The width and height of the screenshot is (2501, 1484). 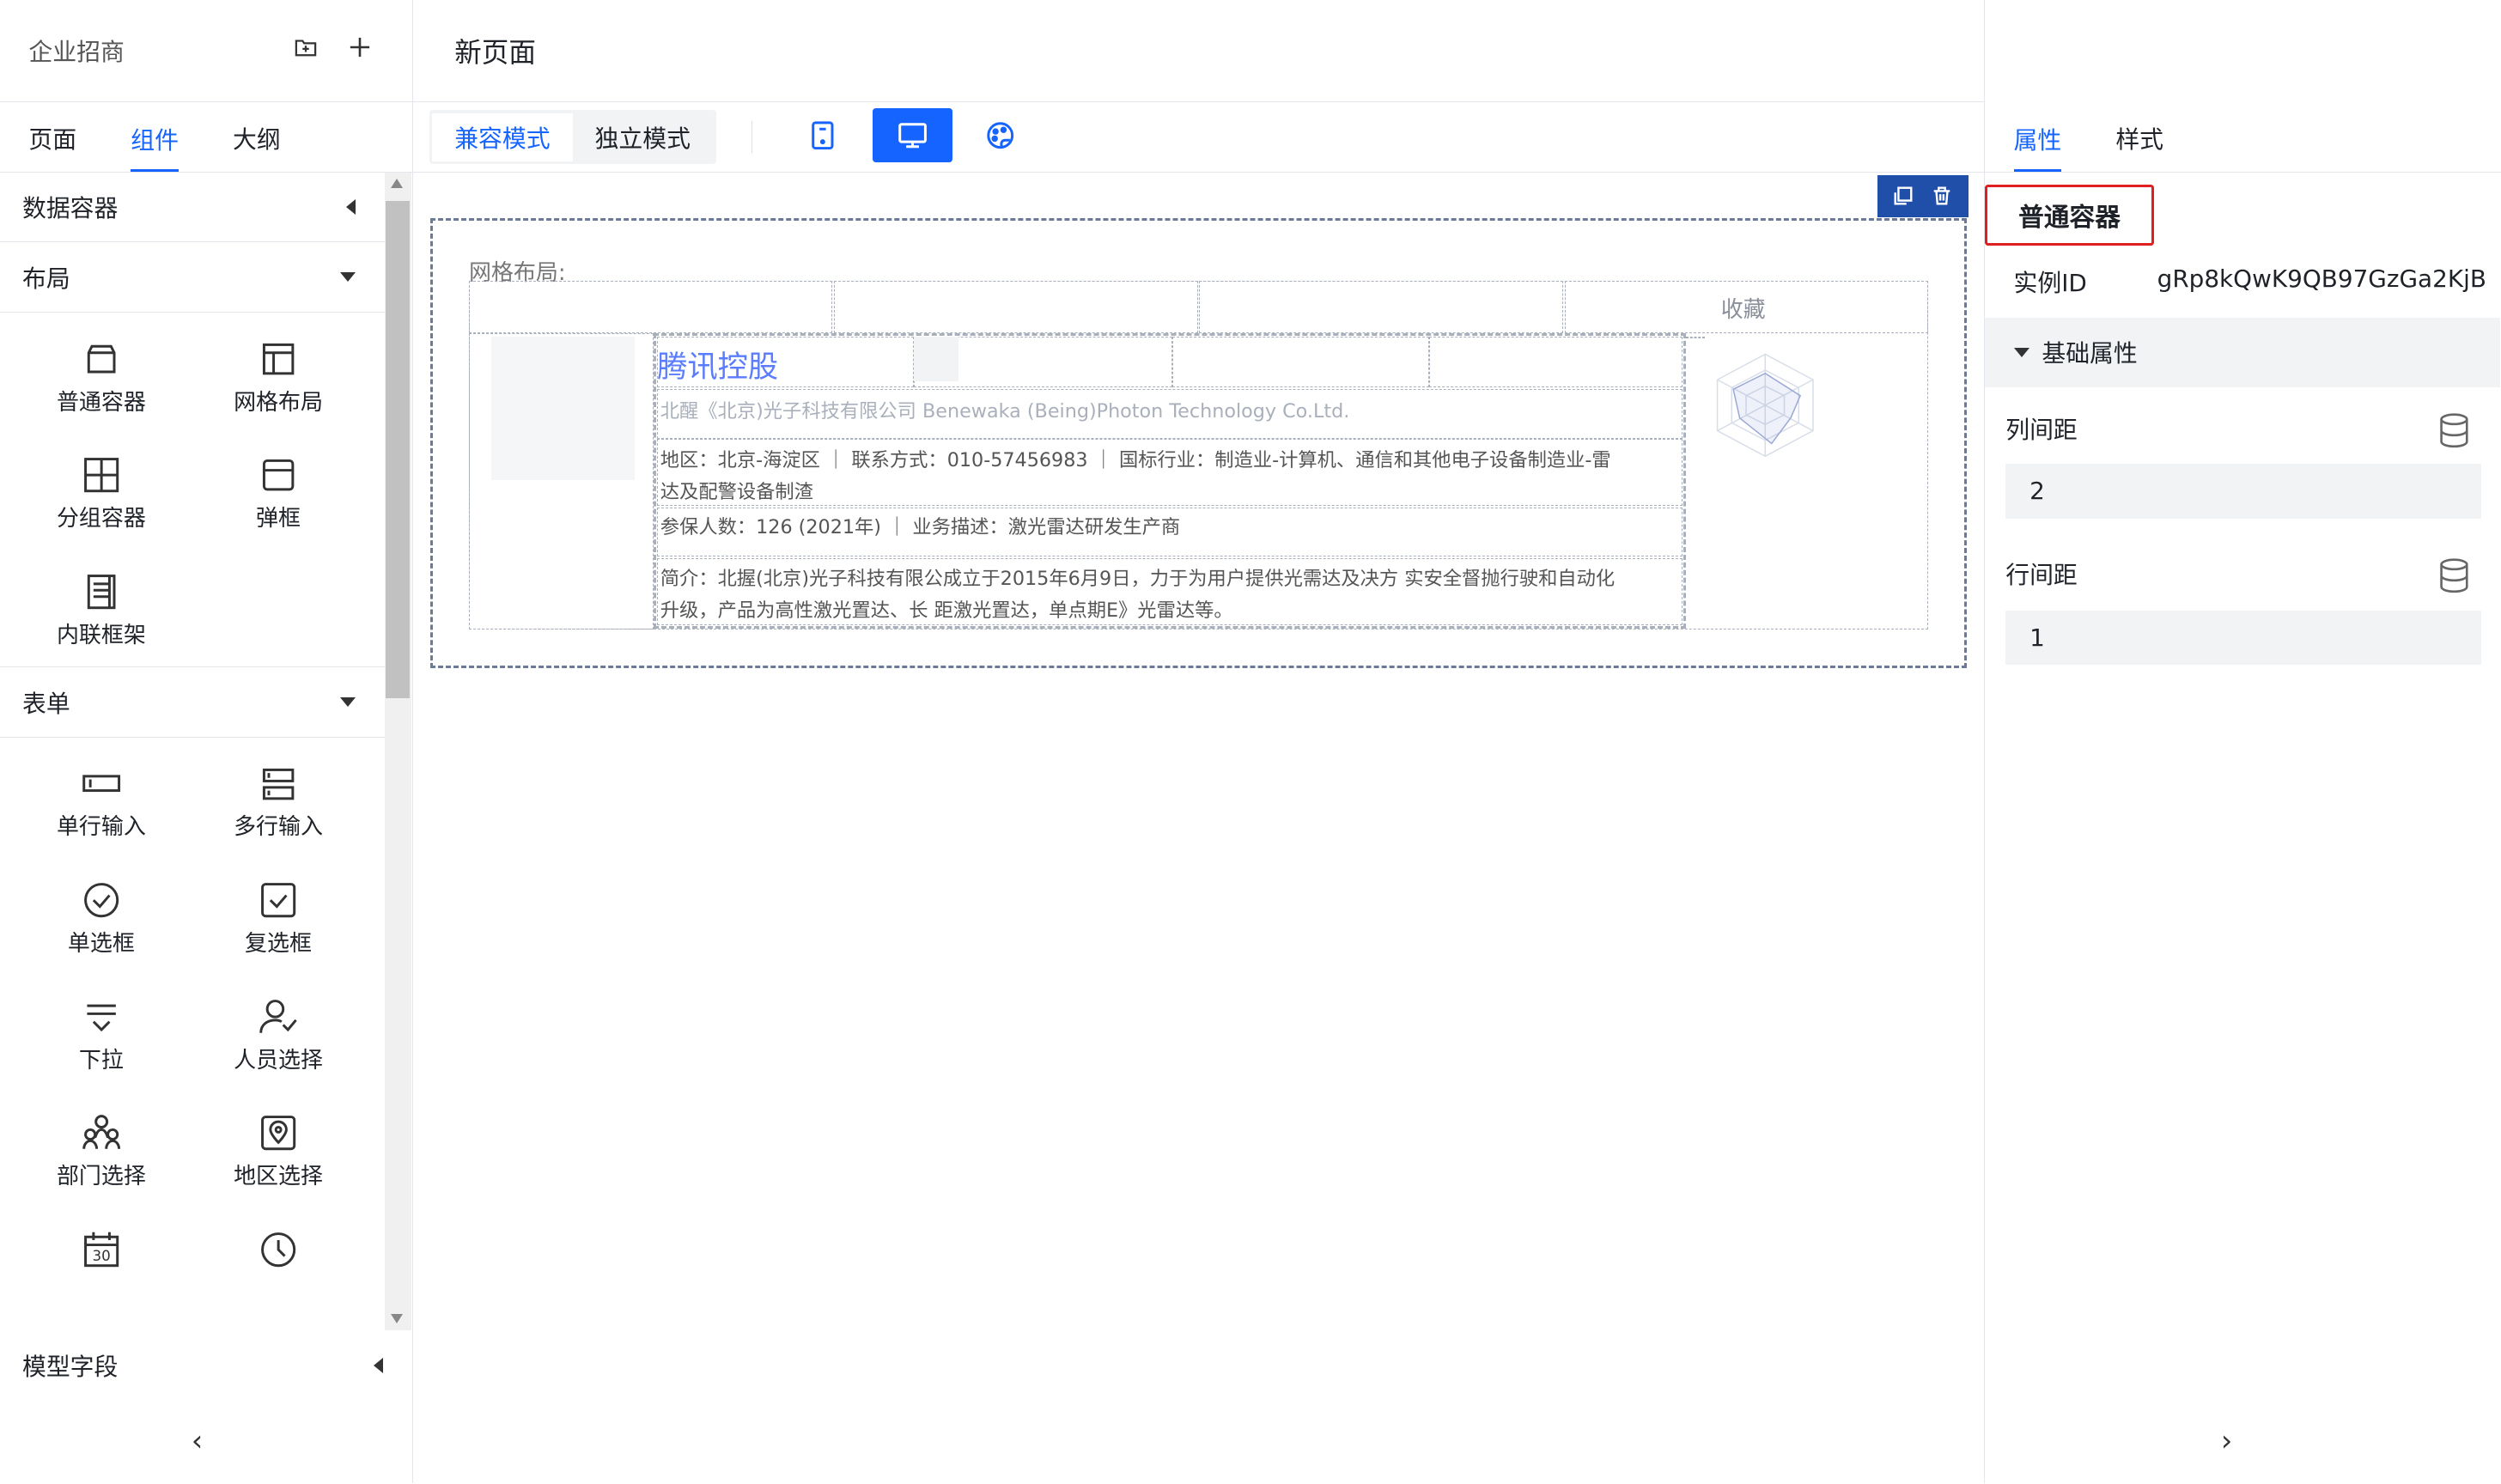 I want to click on comp-label: 下拉, so click(x=101, y=1060).